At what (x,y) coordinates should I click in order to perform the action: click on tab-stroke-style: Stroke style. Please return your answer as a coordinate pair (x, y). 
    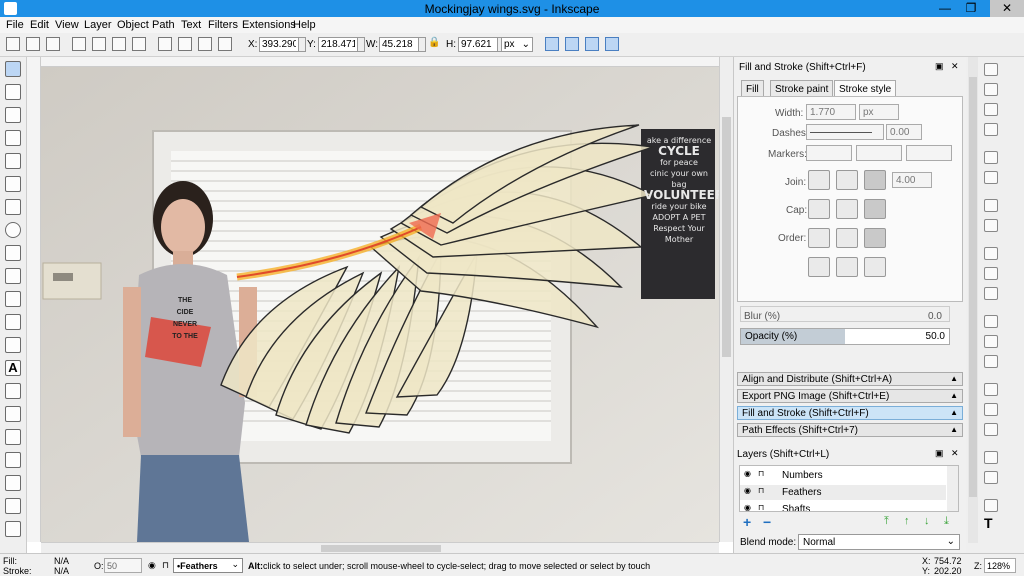
    Looking at the image, I should click on (865, 88).